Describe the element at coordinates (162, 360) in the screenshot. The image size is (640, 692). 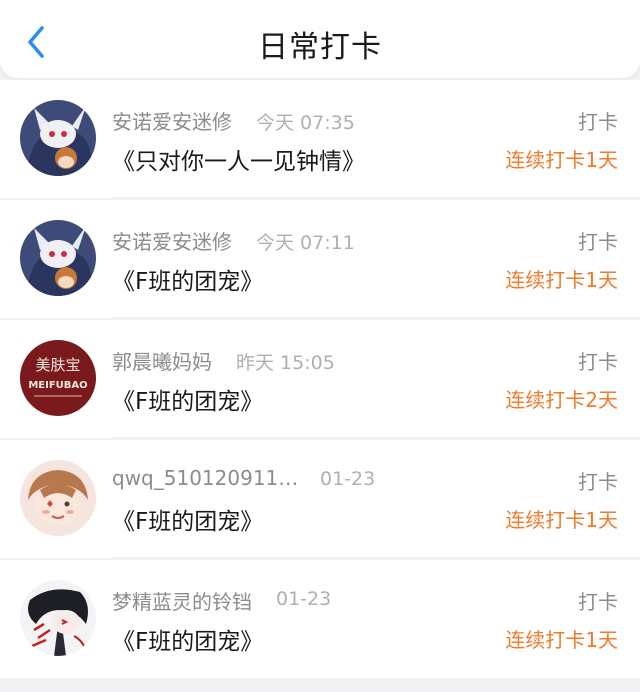
I see `user-name: 郭晨曦妈妈` at that location.